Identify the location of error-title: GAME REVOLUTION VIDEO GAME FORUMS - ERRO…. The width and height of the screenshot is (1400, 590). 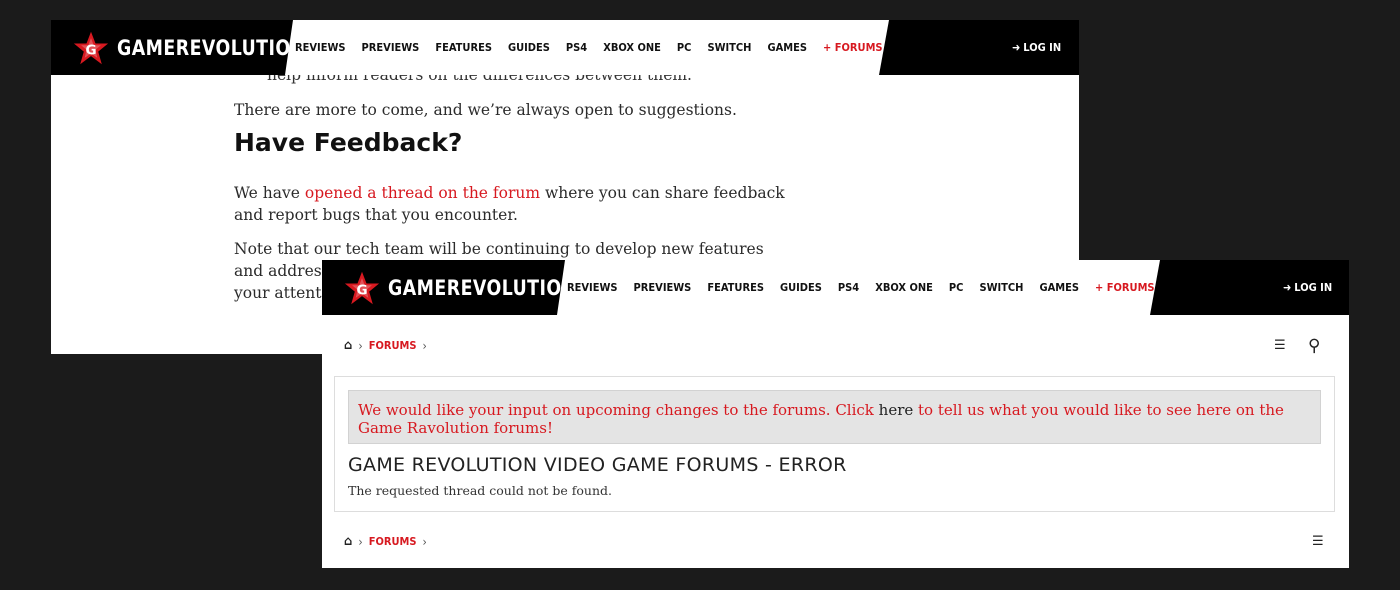
(597, 465).